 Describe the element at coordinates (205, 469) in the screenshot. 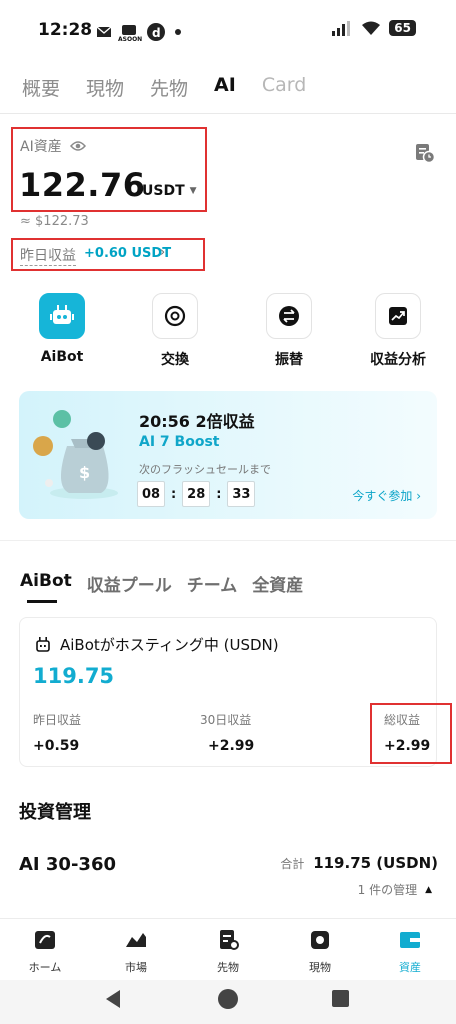

I see `promo-next-label: 次のフラッシュセールまで` at that location.